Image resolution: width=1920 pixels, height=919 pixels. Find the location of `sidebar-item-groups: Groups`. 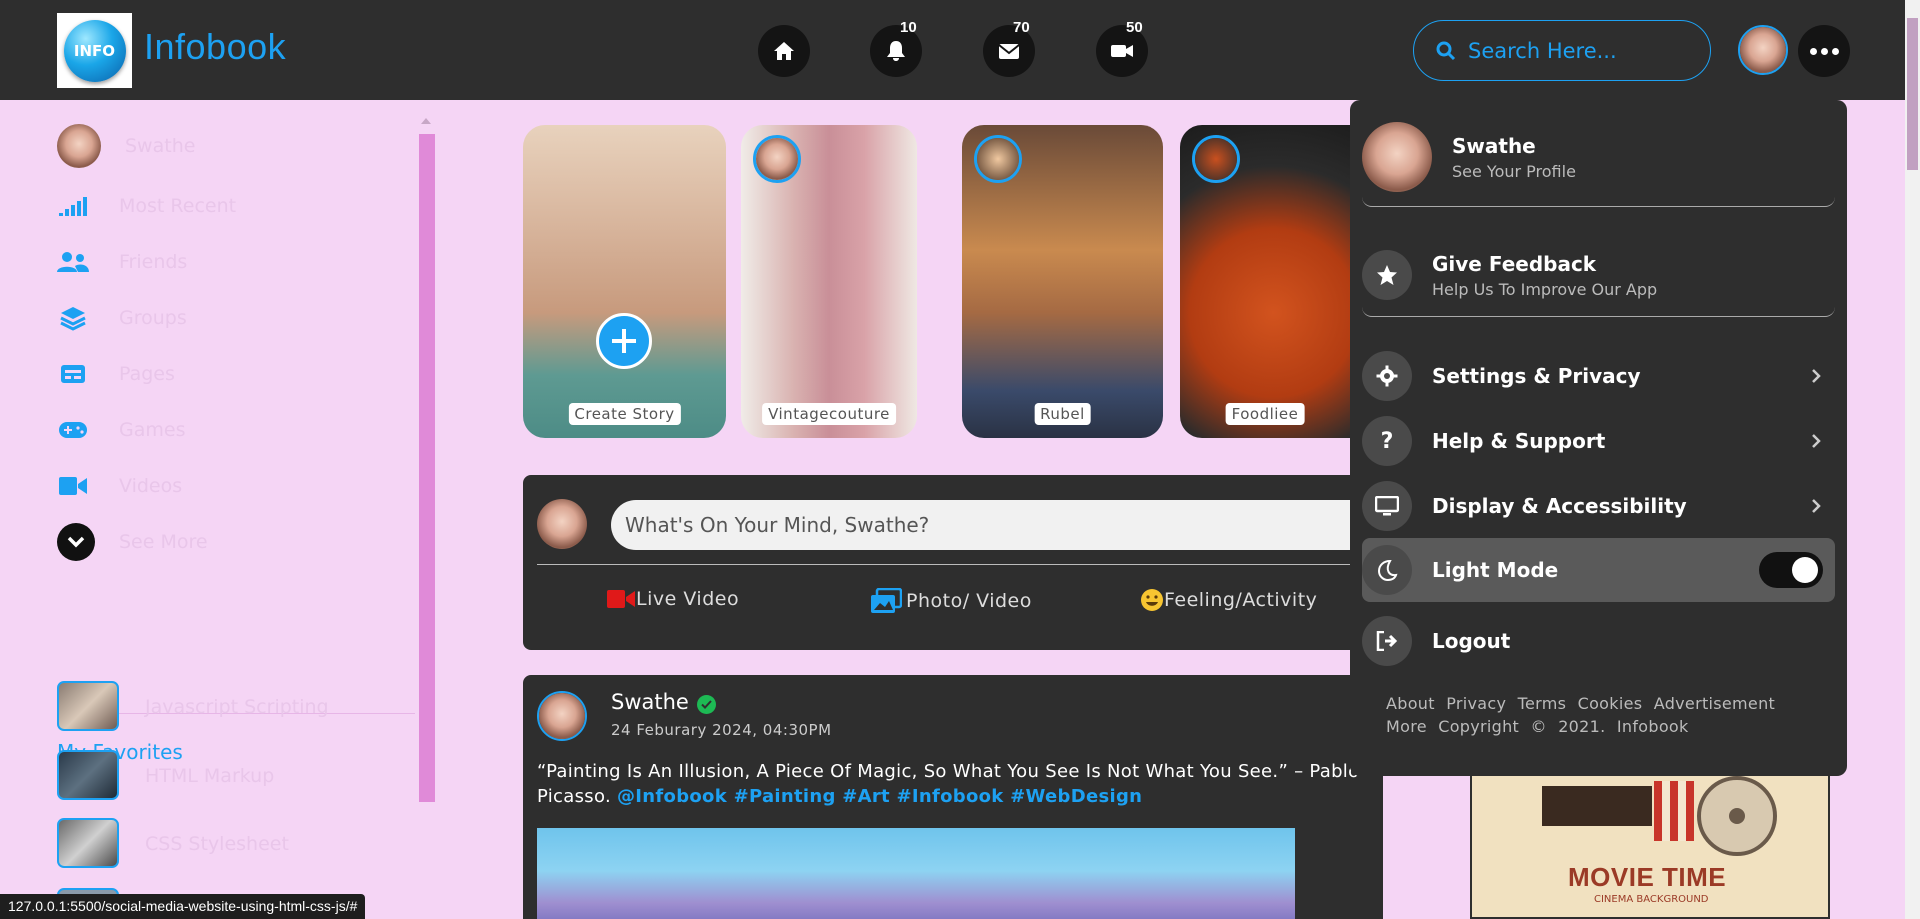

sidebar-item-groups: Groups is located at coordinates (122, 318).